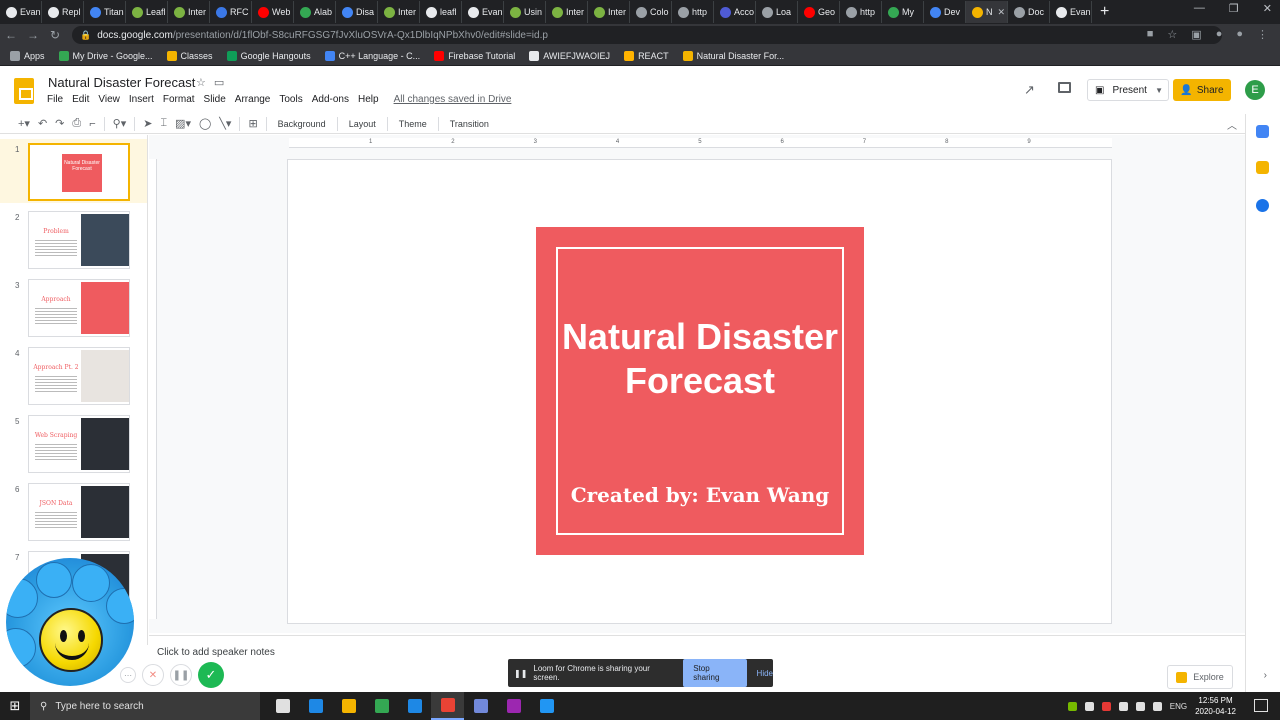 The image size is (1280, 720). Describe the element at coordinates (362, 124) in the screenshot. I see `layout-button: Layout` at that location.